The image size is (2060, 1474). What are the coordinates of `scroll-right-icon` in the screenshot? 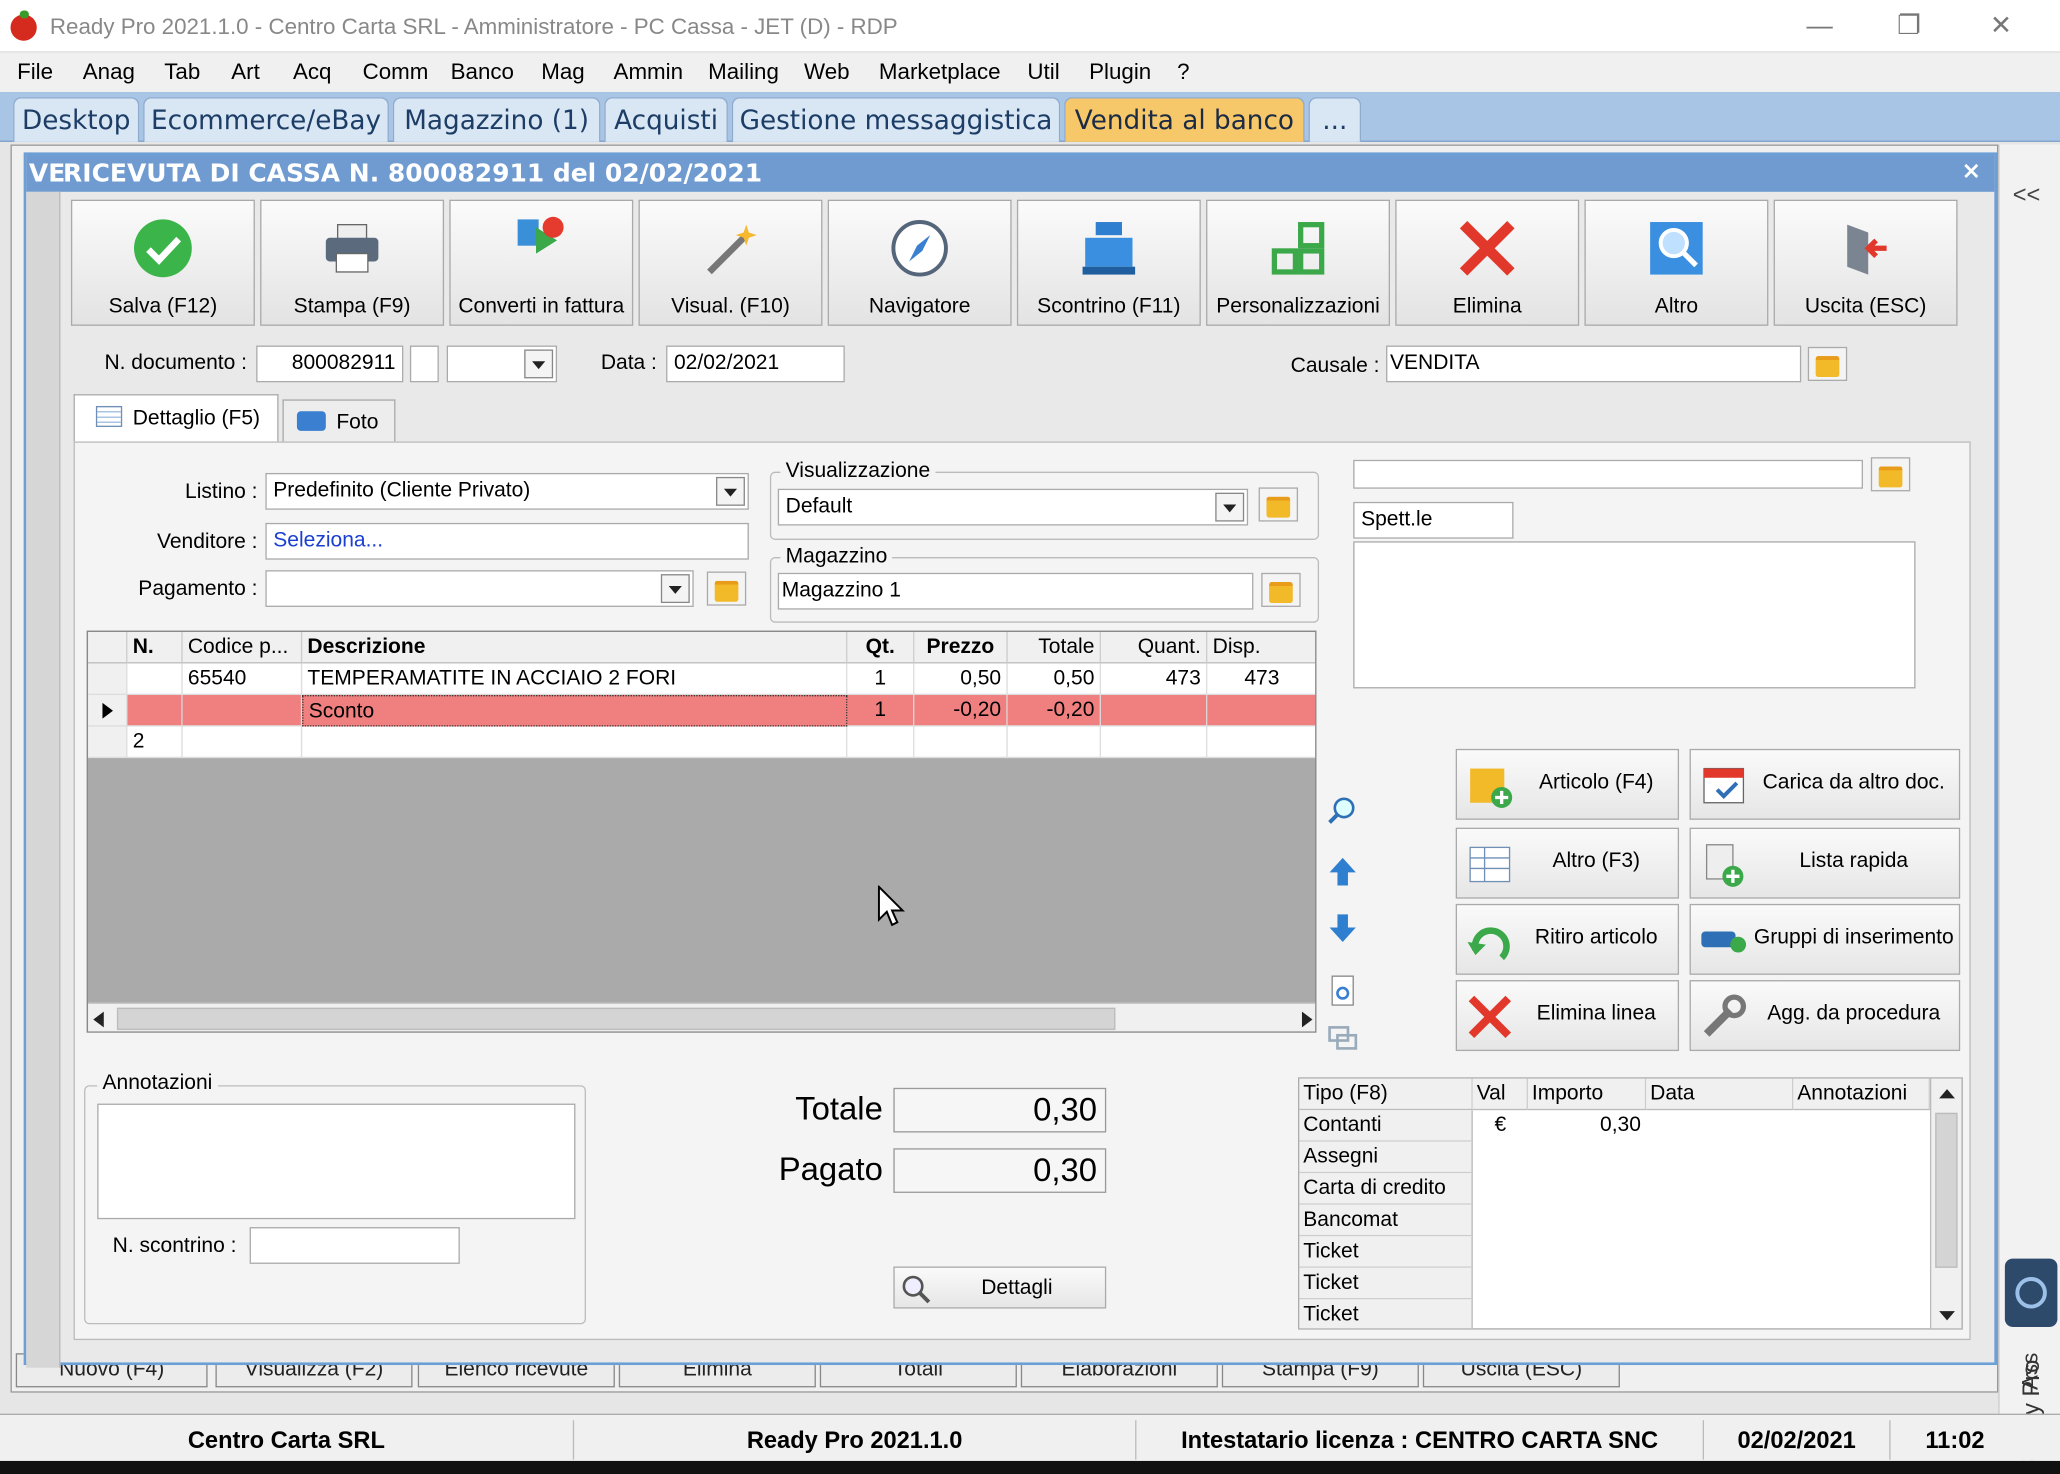 It's located at (1307, 1019).